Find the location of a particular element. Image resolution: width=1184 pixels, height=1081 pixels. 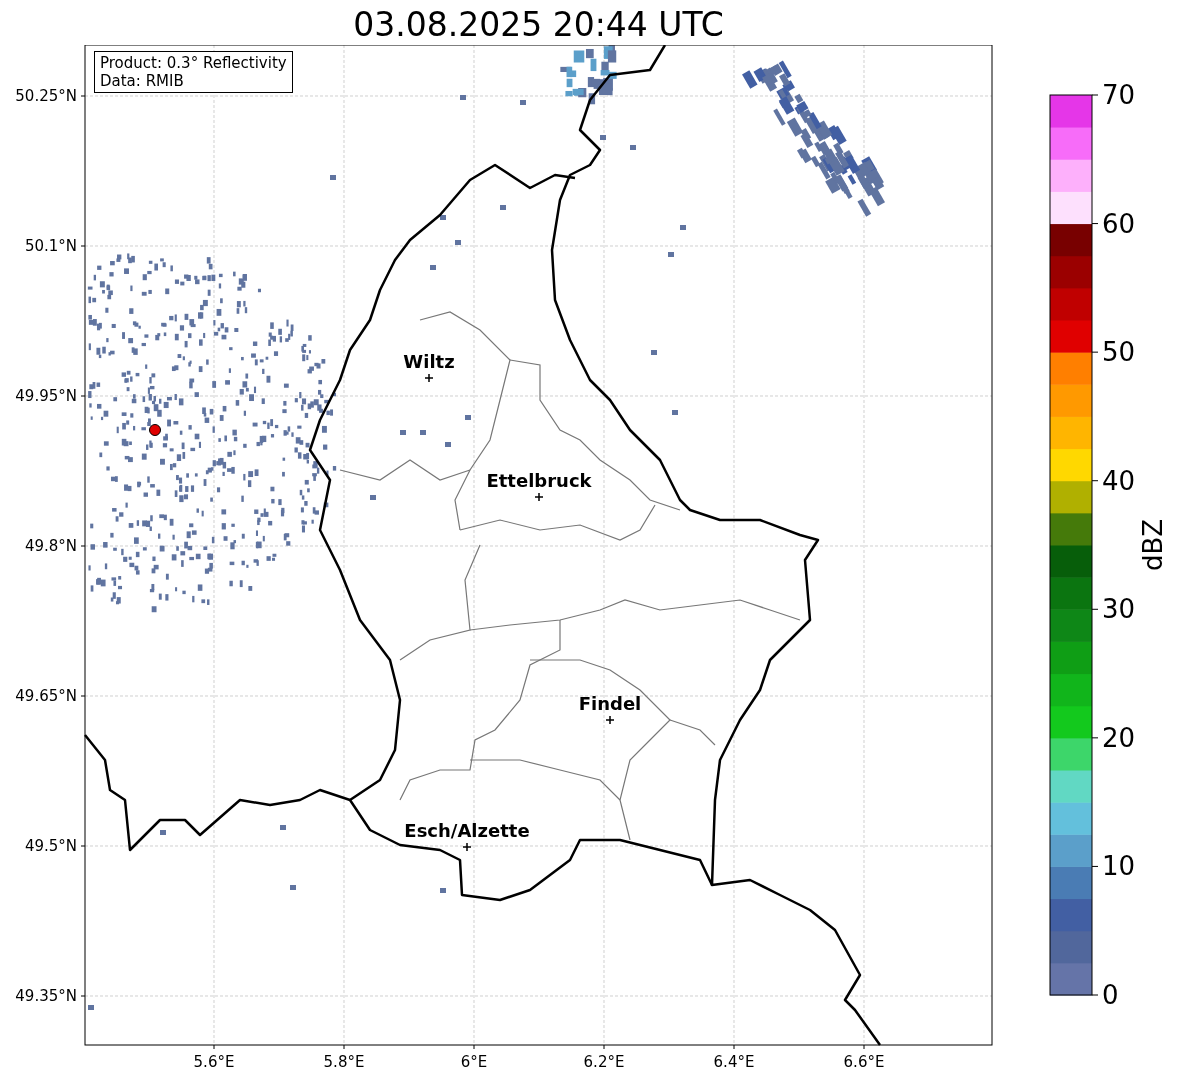

city-label: Ettelbruck is located at coordinates (539, 480).